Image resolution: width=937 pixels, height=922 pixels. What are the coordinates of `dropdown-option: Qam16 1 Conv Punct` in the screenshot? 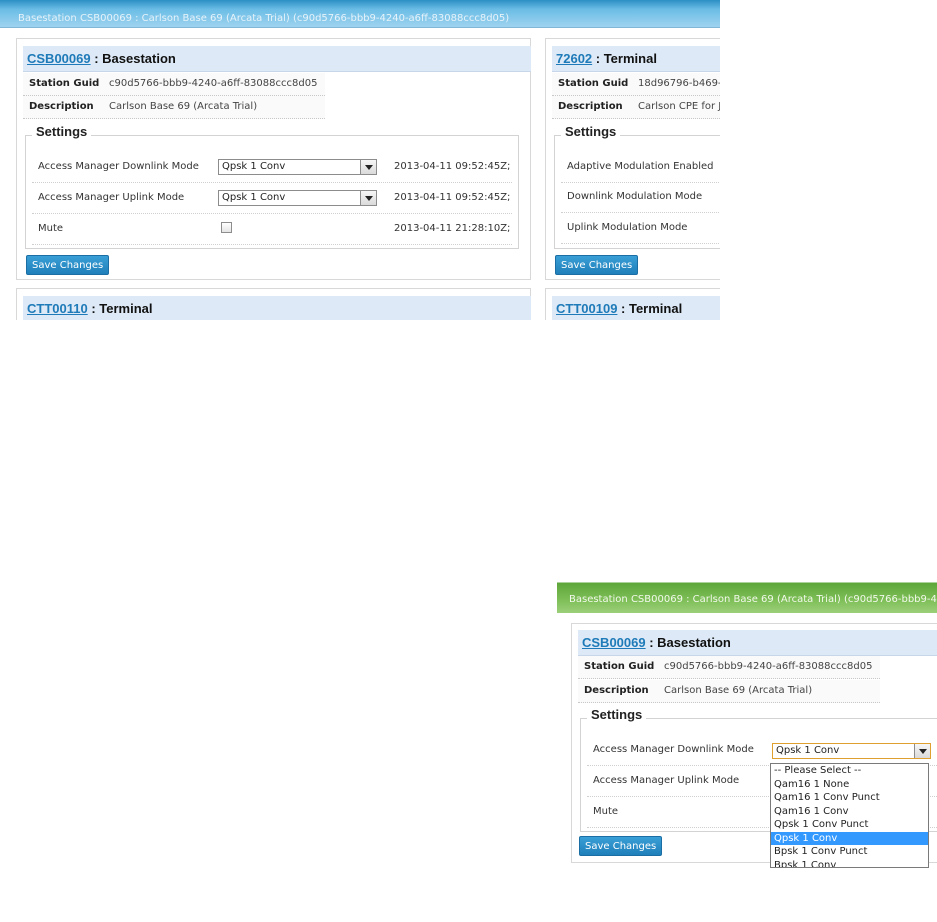 It's located at (849, 798).